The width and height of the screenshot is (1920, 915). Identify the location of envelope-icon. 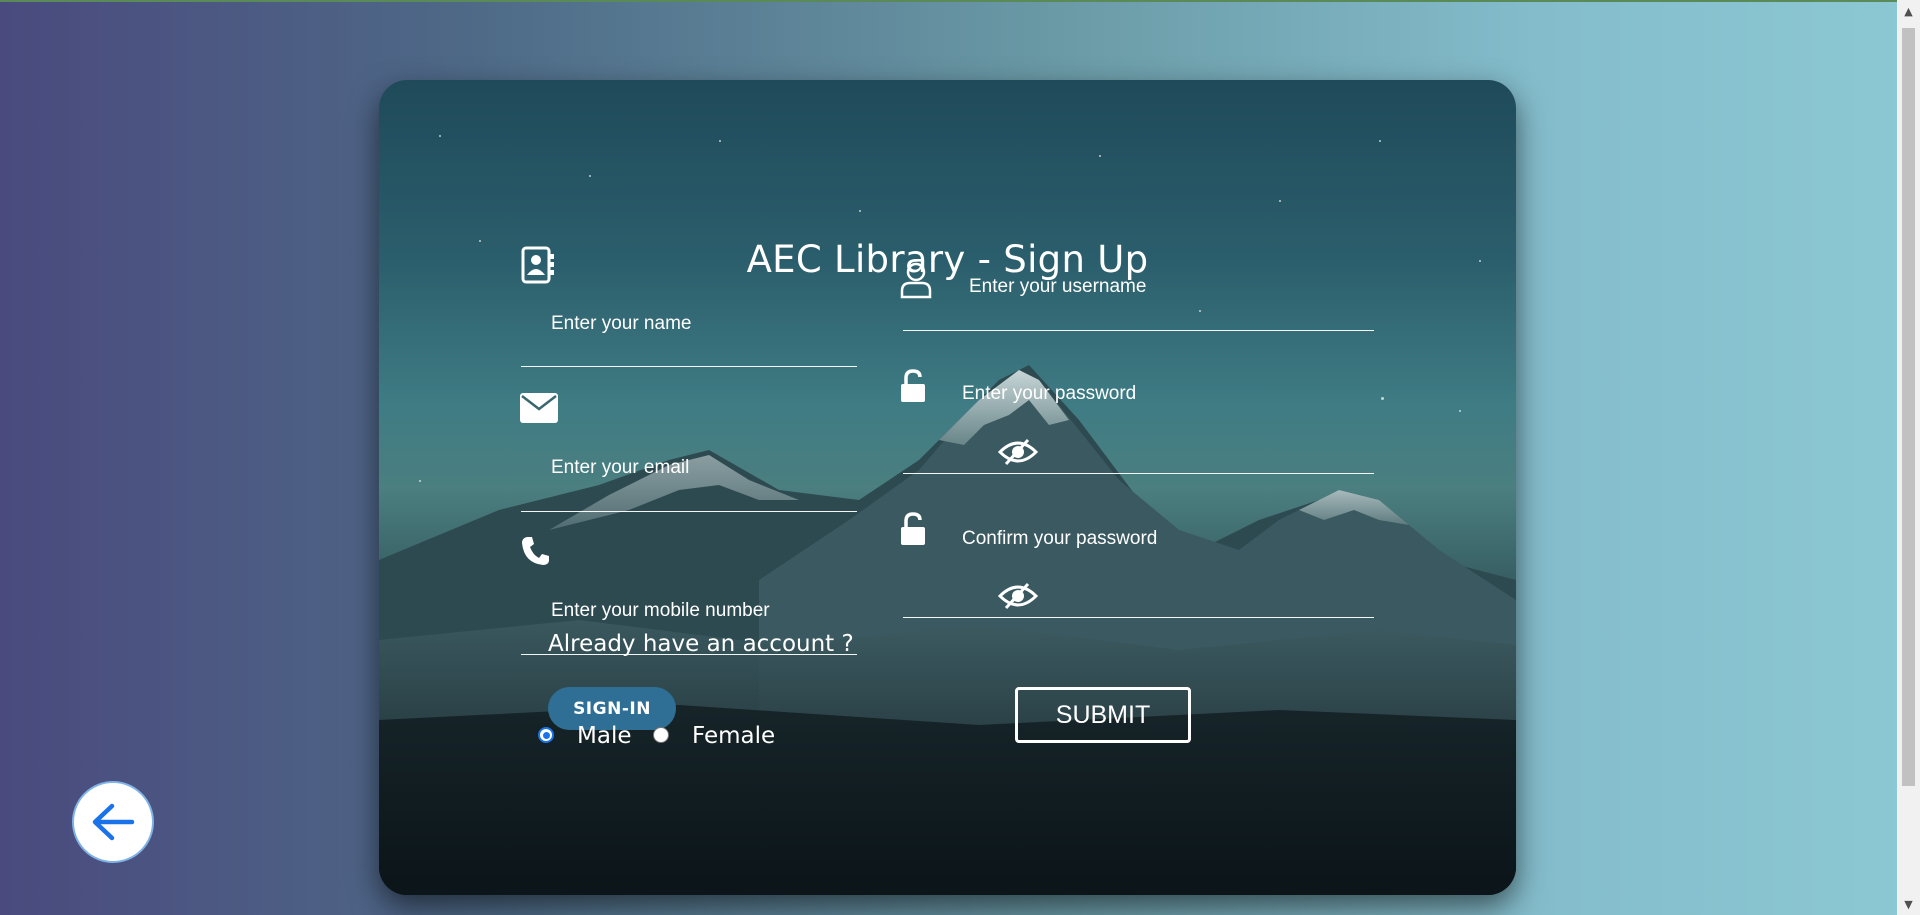
(539, 408).